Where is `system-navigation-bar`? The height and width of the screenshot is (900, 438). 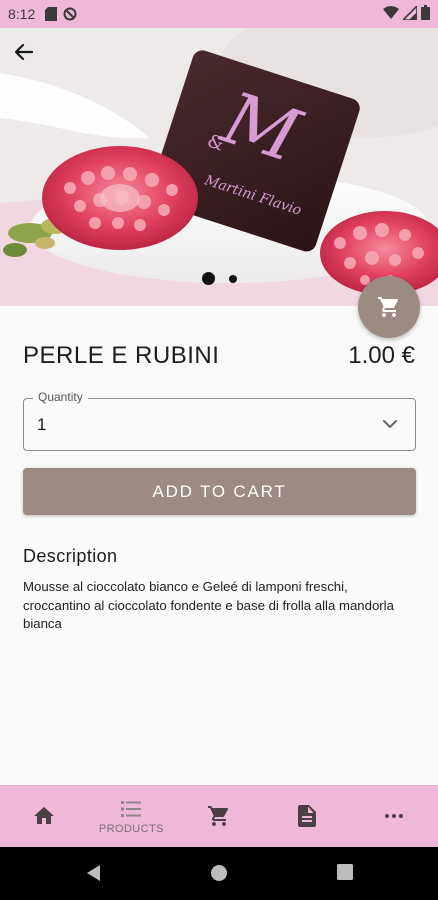 system-navigation-bar is located at coordinates (219, 873).